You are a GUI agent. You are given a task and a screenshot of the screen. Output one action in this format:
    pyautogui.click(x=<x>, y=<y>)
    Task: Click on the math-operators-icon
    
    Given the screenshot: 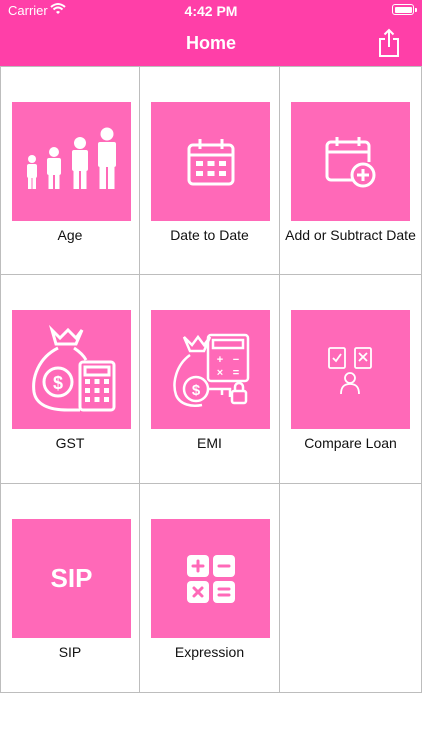 What is the action you would take?
    pyautogui.click(x=210, y=578)
    